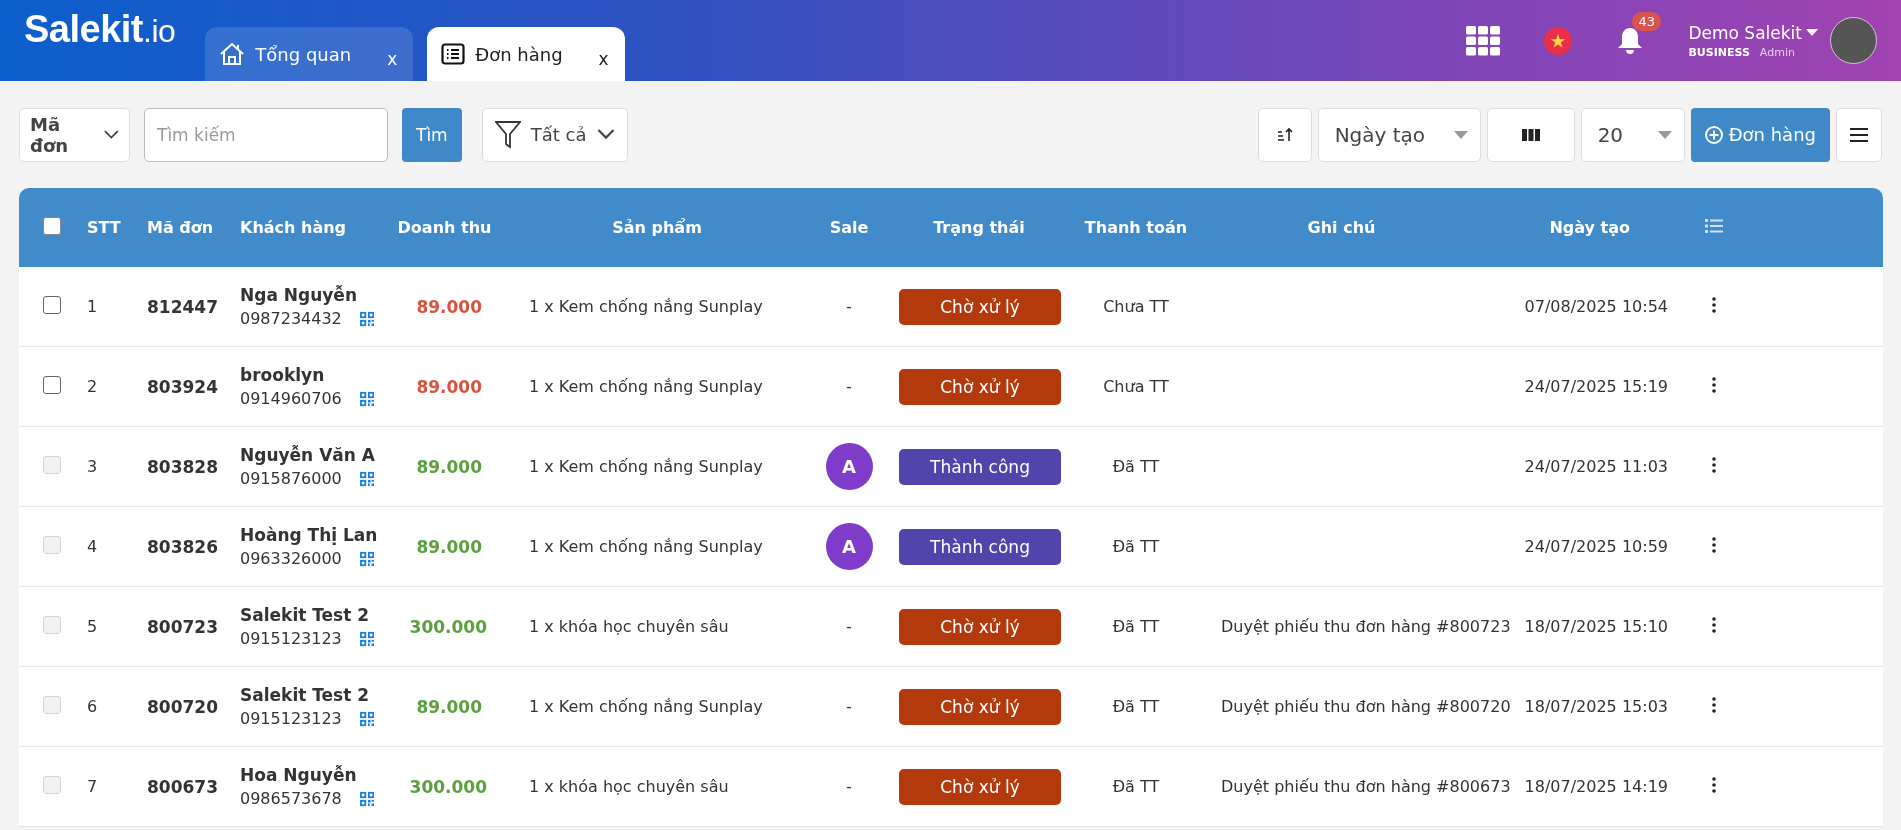 The image size is (1901, 830). I want to click on created-date: 18/07/2025 15:03, so click(1596, 706).